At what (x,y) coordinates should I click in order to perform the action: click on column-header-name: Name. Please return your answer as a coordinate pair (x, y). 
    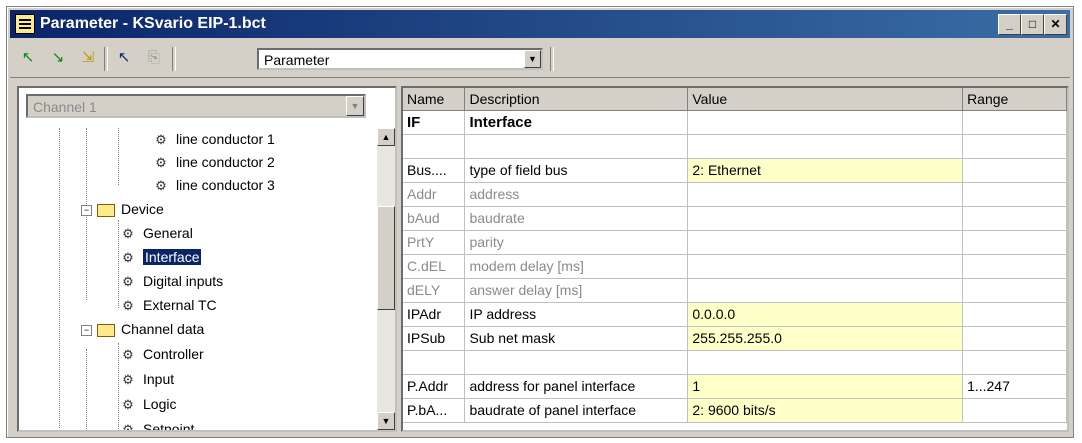
    Looking at the image, I should click on (434, 99).